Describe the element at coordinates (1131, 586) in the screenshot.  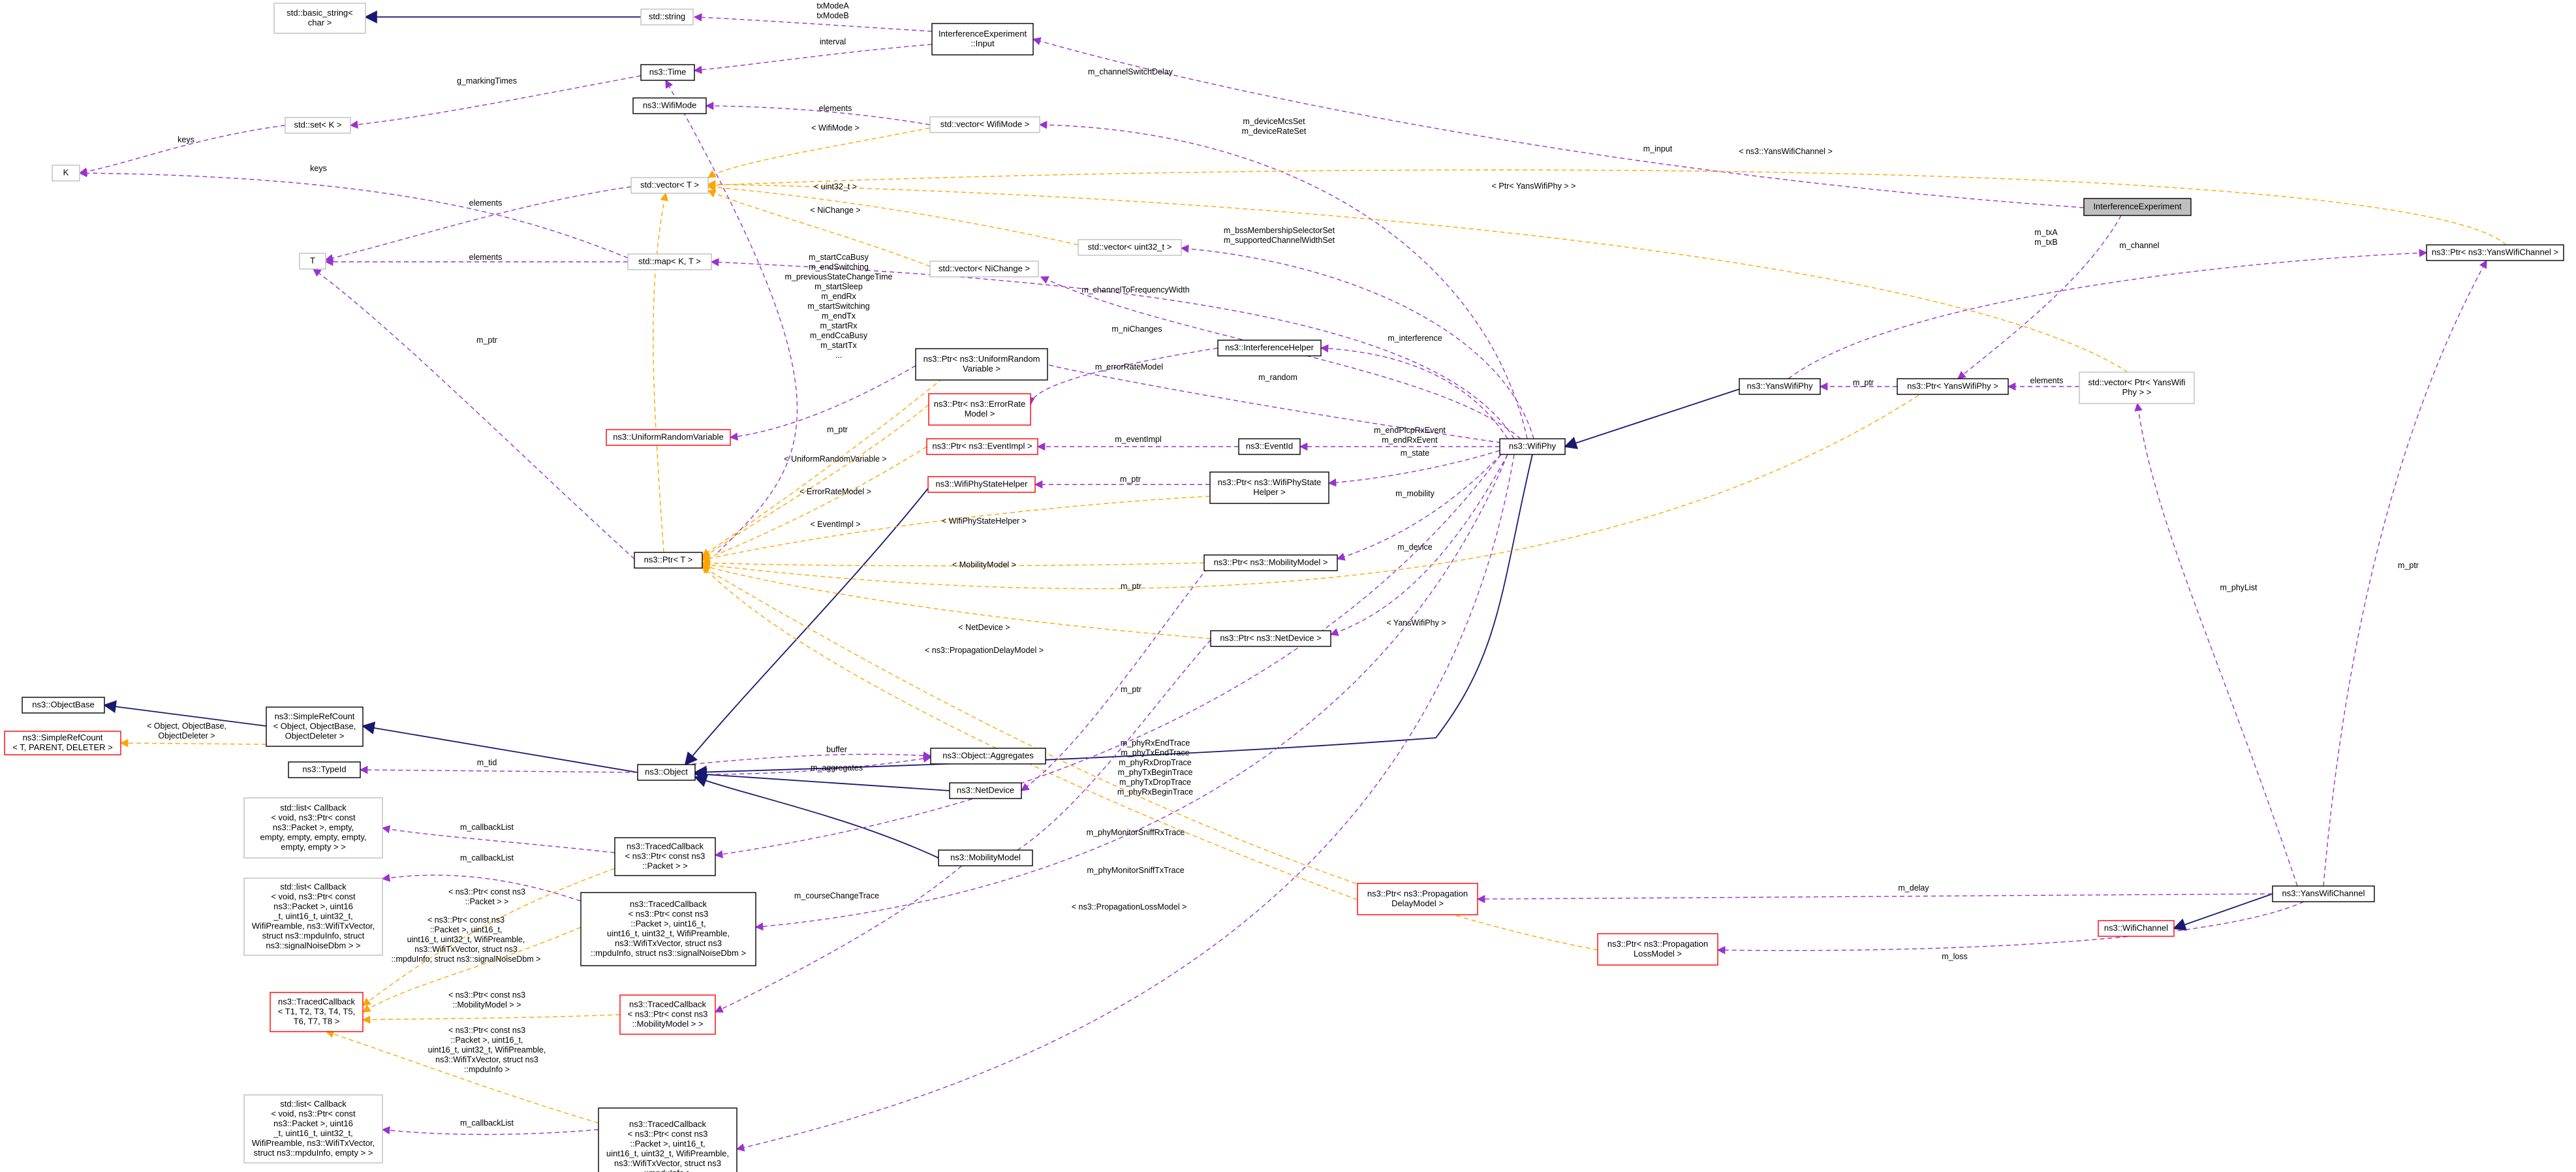
I see `edge-label-text: m_ptr` at that location.